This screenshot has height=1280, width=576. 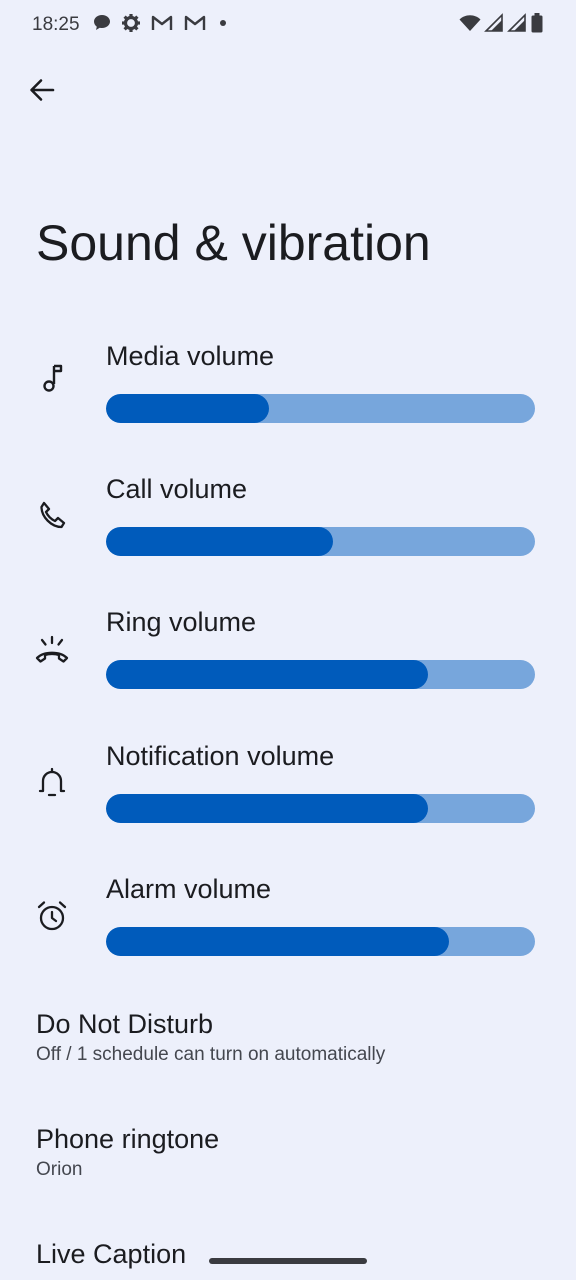 I want to click on wifi-icon, so click(x=470, y=25).